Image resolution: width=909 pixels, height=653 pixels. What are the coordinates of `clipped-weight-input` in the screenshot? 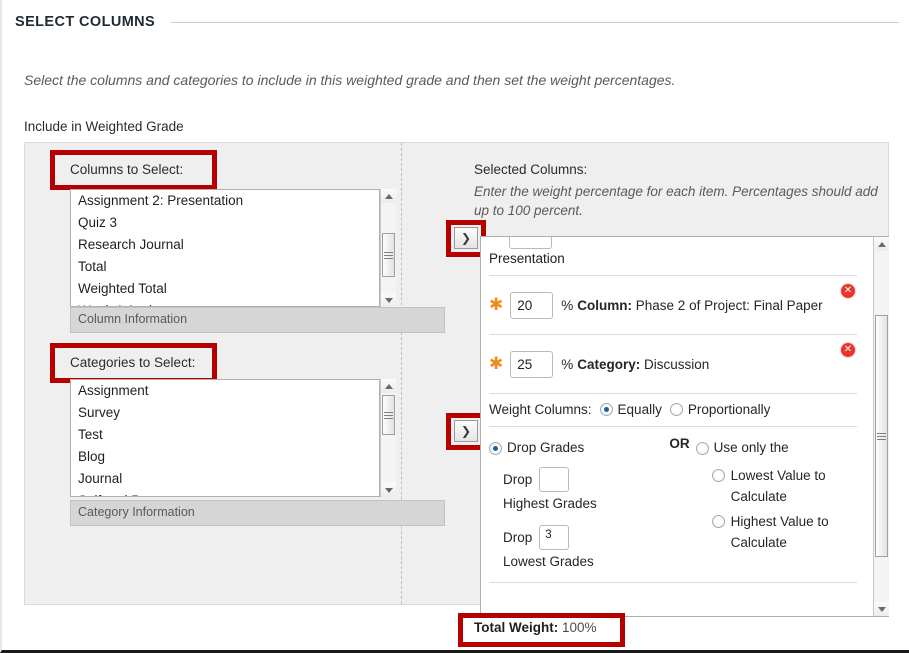 It's located at (530, 243).